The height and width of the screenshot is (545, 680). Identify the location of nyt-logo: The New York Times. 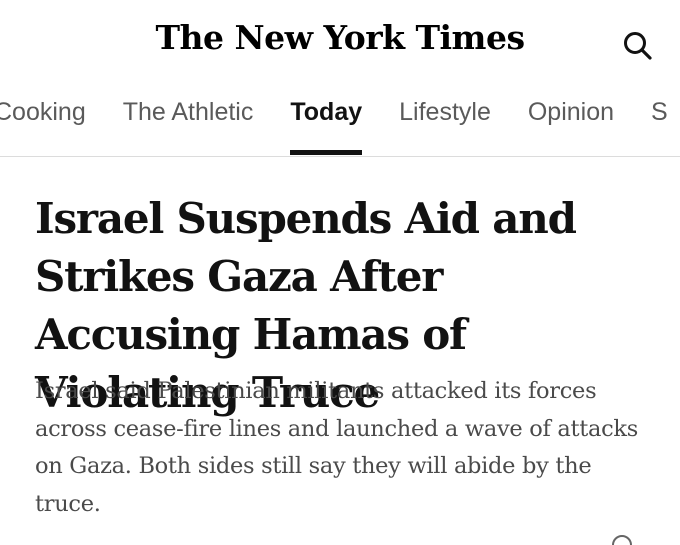
(340, 38).